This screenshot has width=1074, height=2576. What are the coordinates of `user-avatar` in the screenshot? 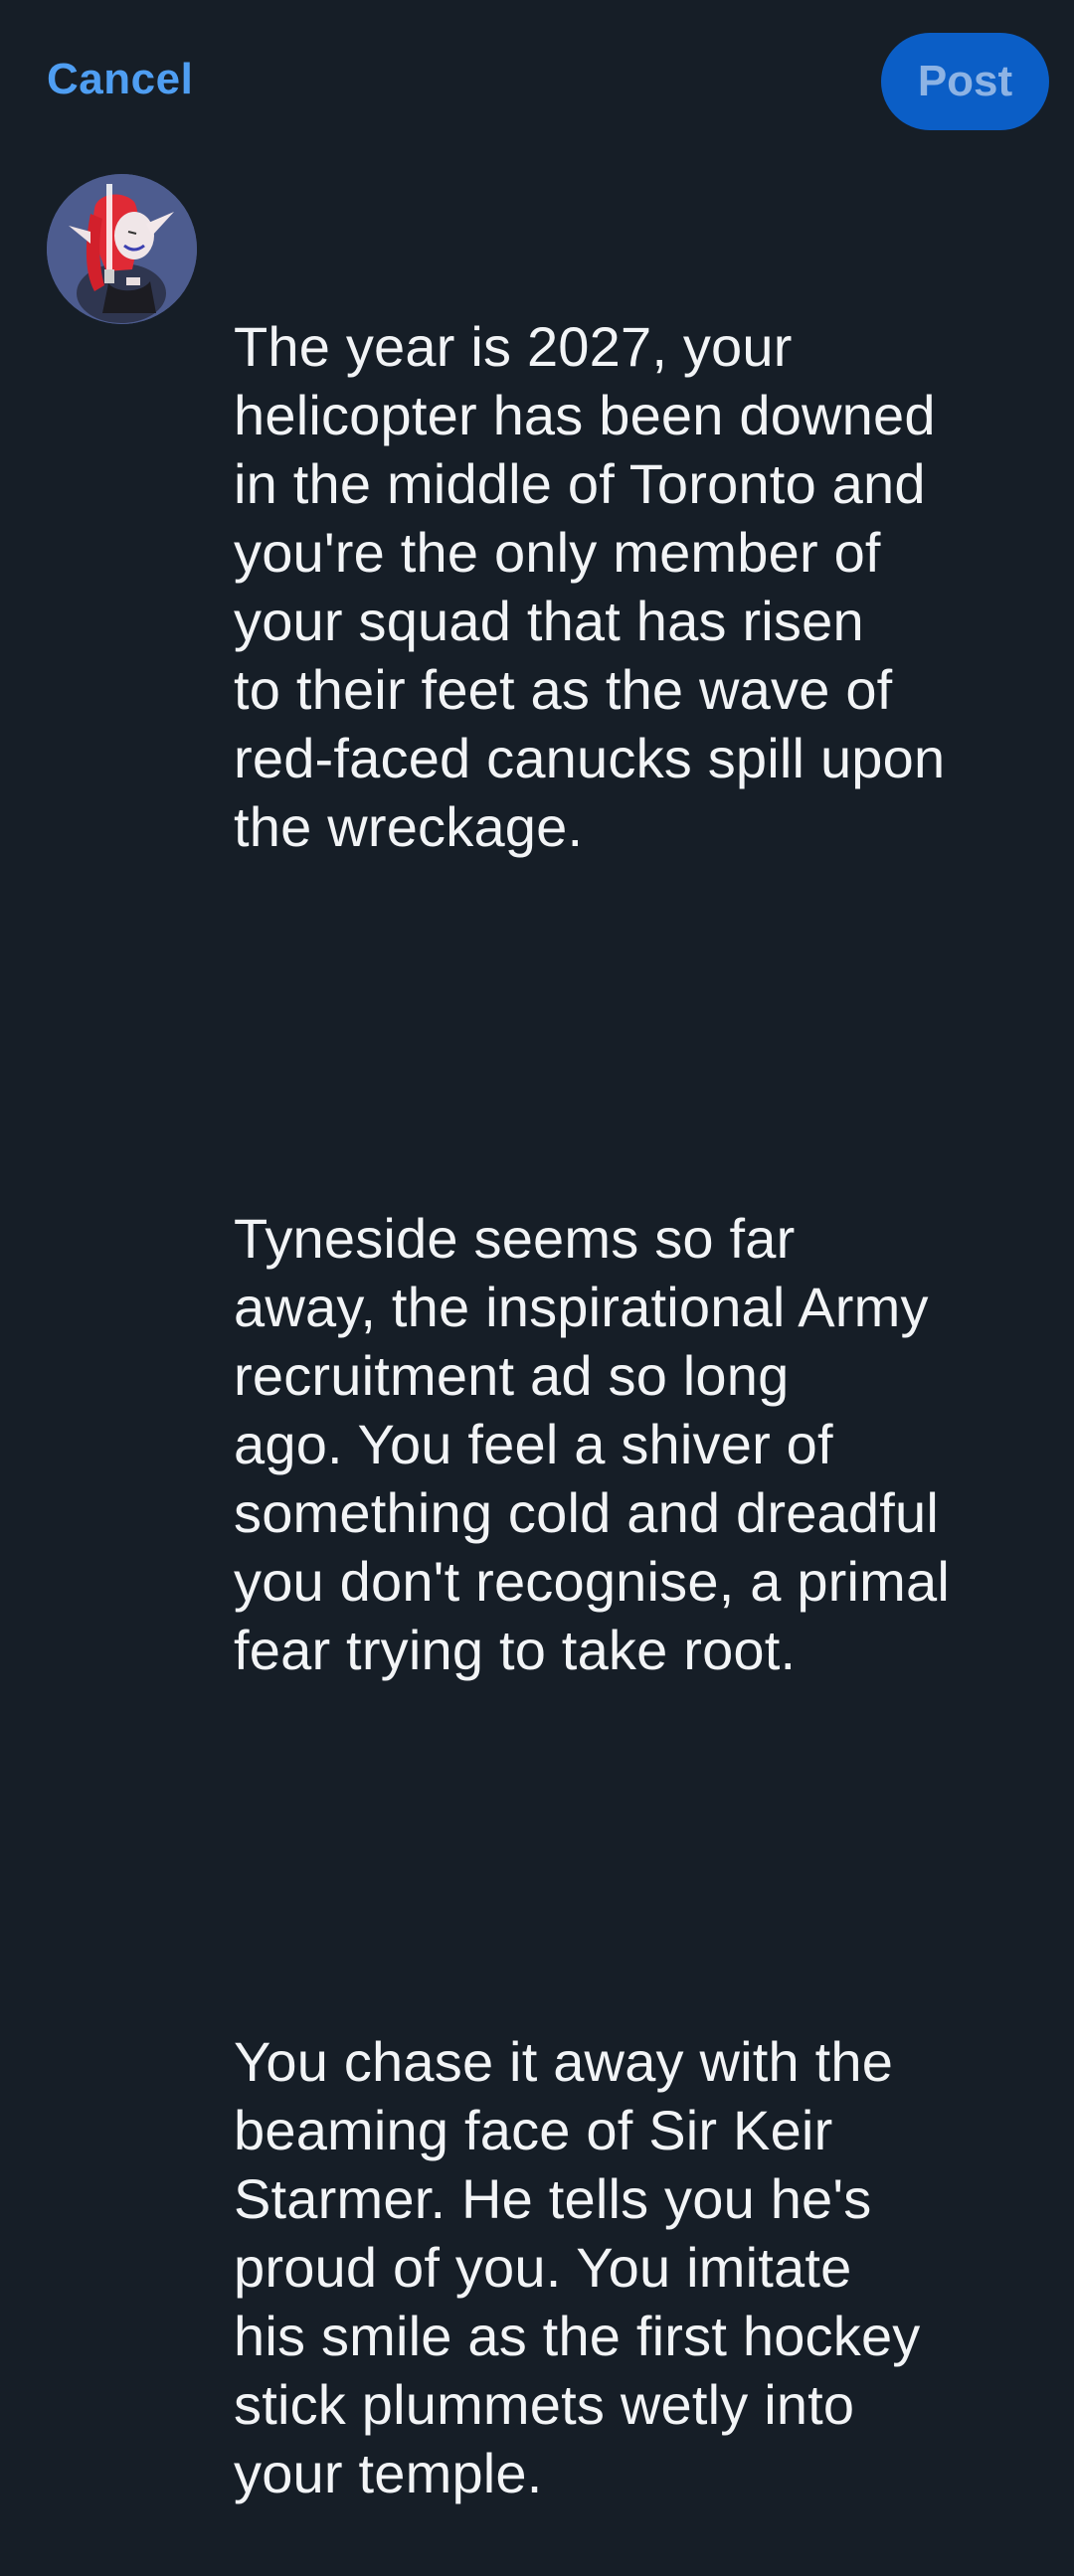 It's located at (122, 249).